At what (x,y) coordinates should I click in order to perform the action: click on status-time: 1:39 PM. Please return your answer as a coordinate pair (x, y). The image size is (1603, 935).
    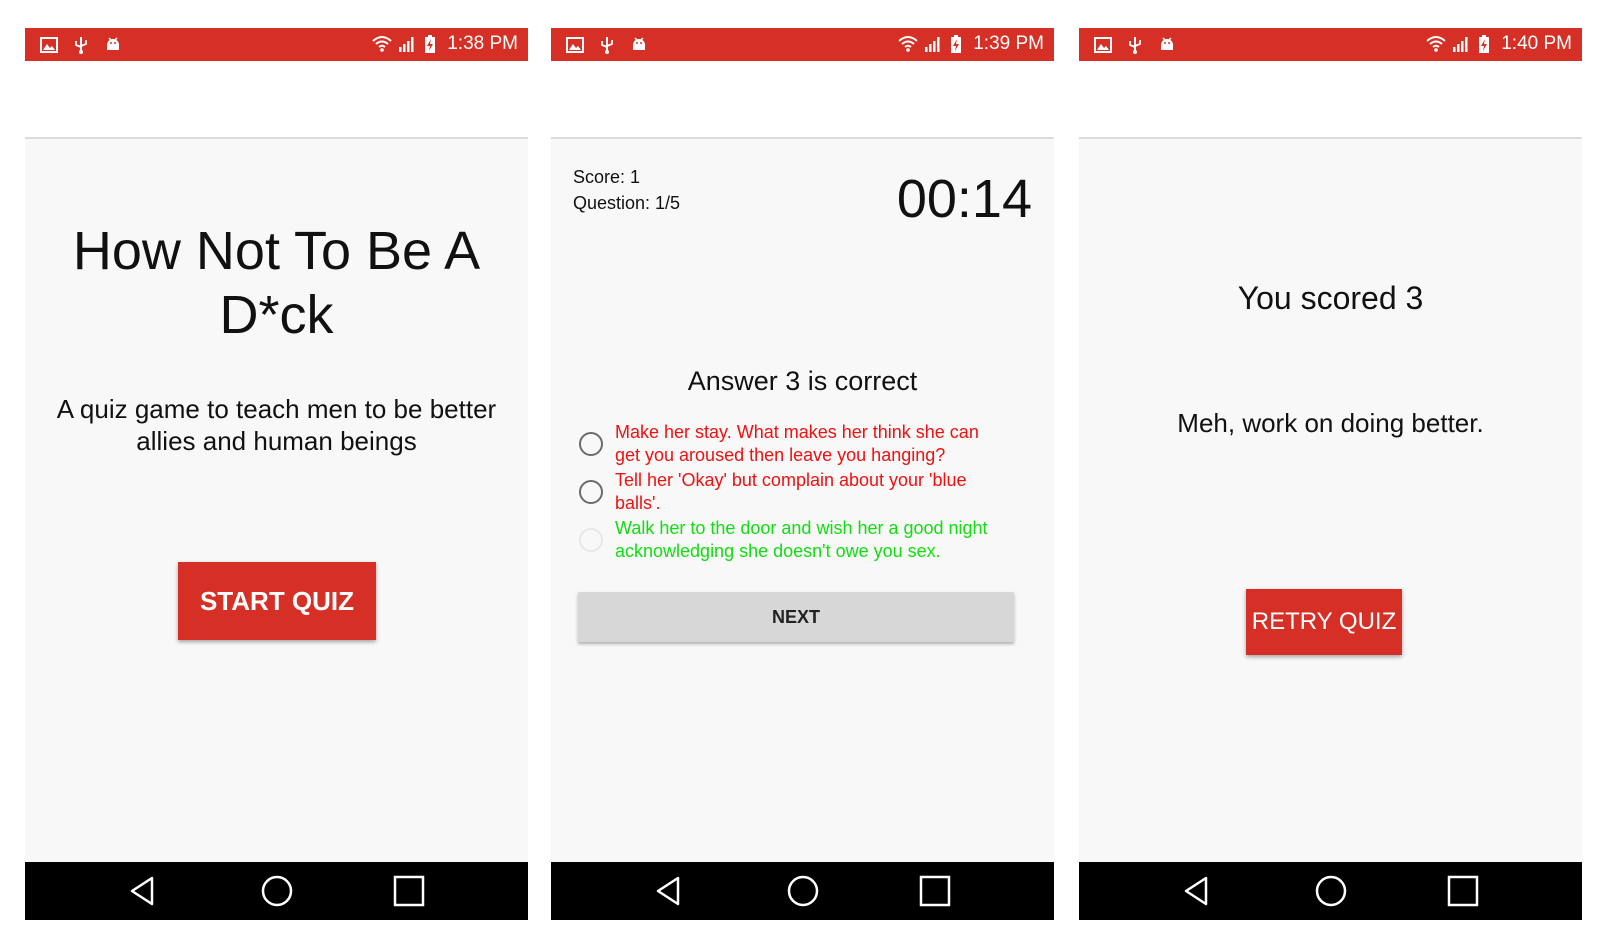
    Looking at the image, I should click on (1008, 43).